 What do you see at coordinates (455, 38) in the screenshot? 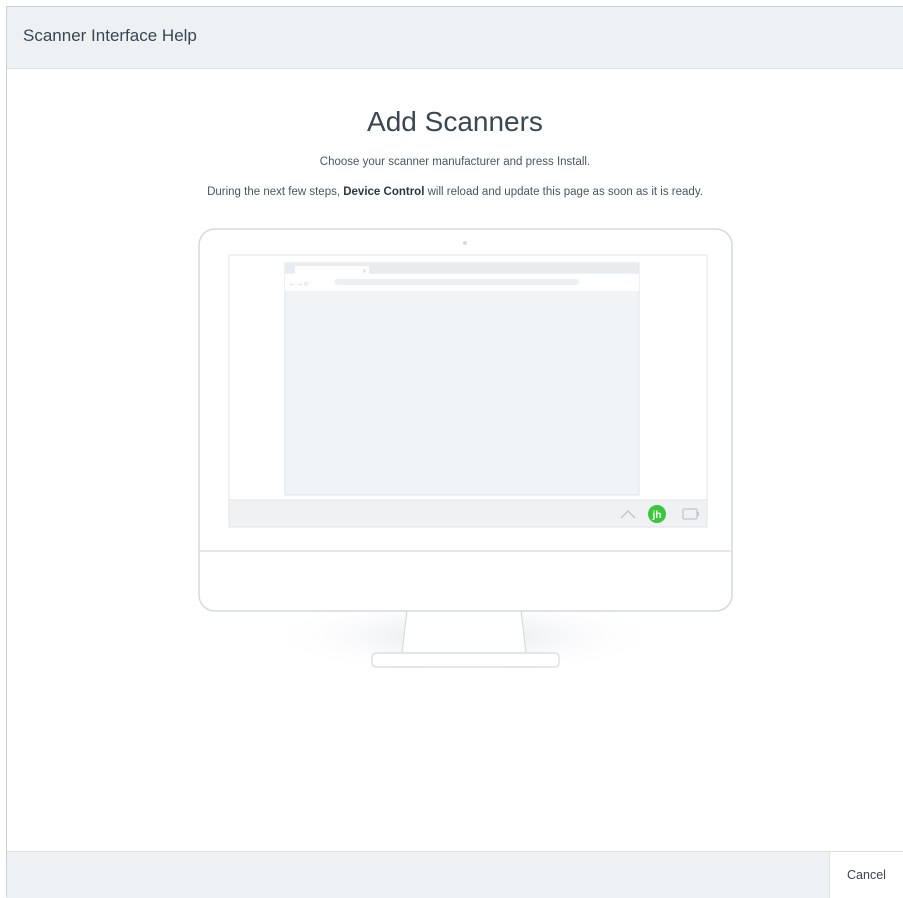
I see `dialog-header: Scanner Interface Help` at bounding box center [455, 38].